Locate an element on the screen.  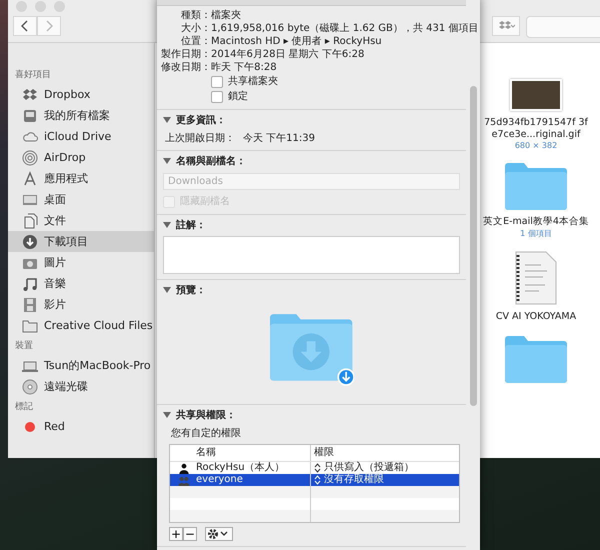
airdrop-icon is located at coordinates (30, 158).